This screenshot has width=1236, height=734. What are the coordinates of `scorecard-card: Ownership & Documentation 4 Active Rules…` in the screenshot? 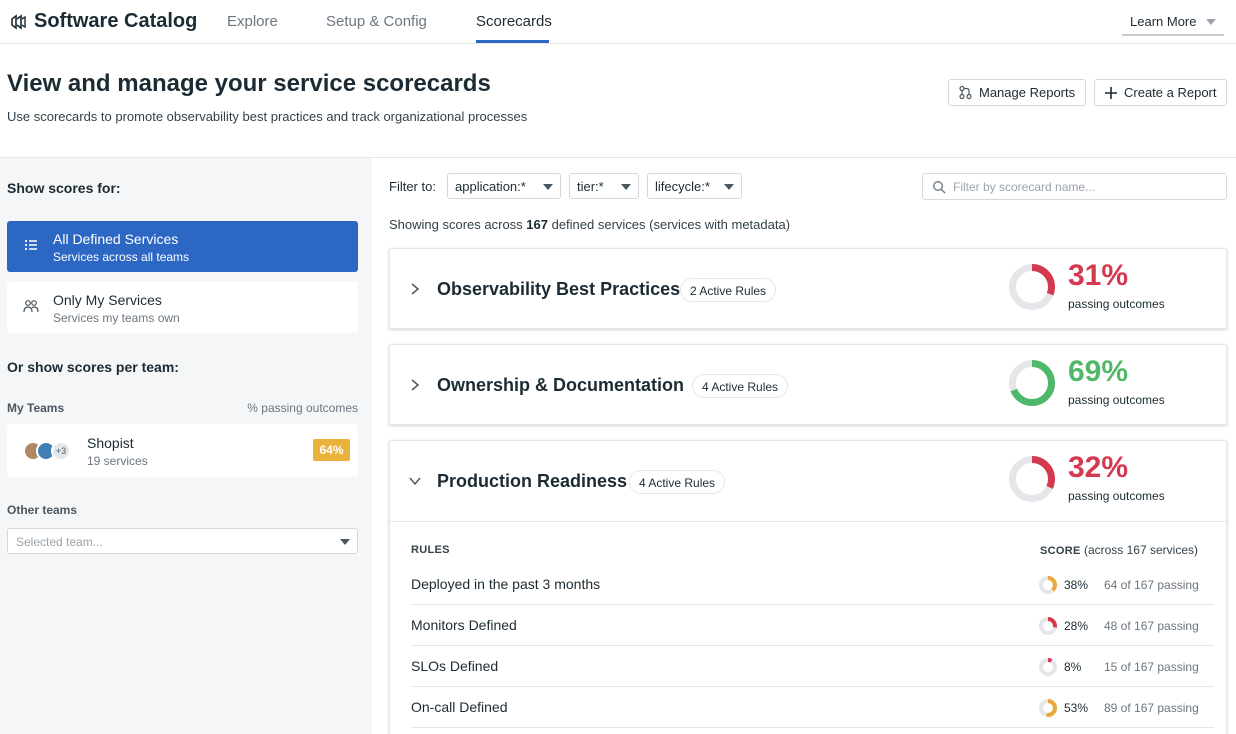 It's located at (808, 384).